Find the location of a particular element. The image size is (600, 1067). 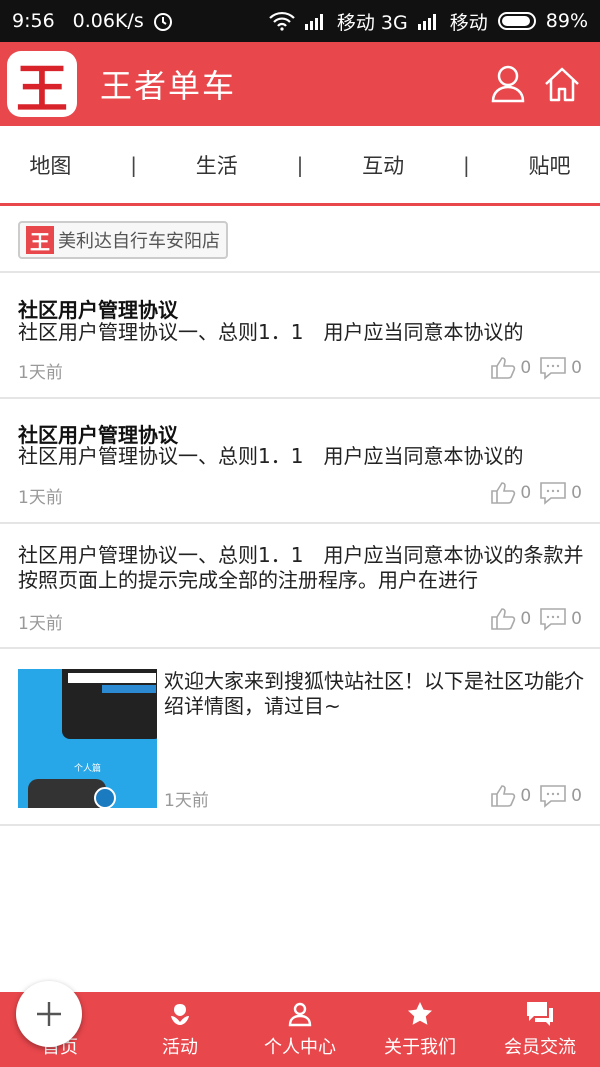

bottom-tab-bar: 首页 活动 个人中心 关于我们 会员交流 is located at coordinates (300, 1029).